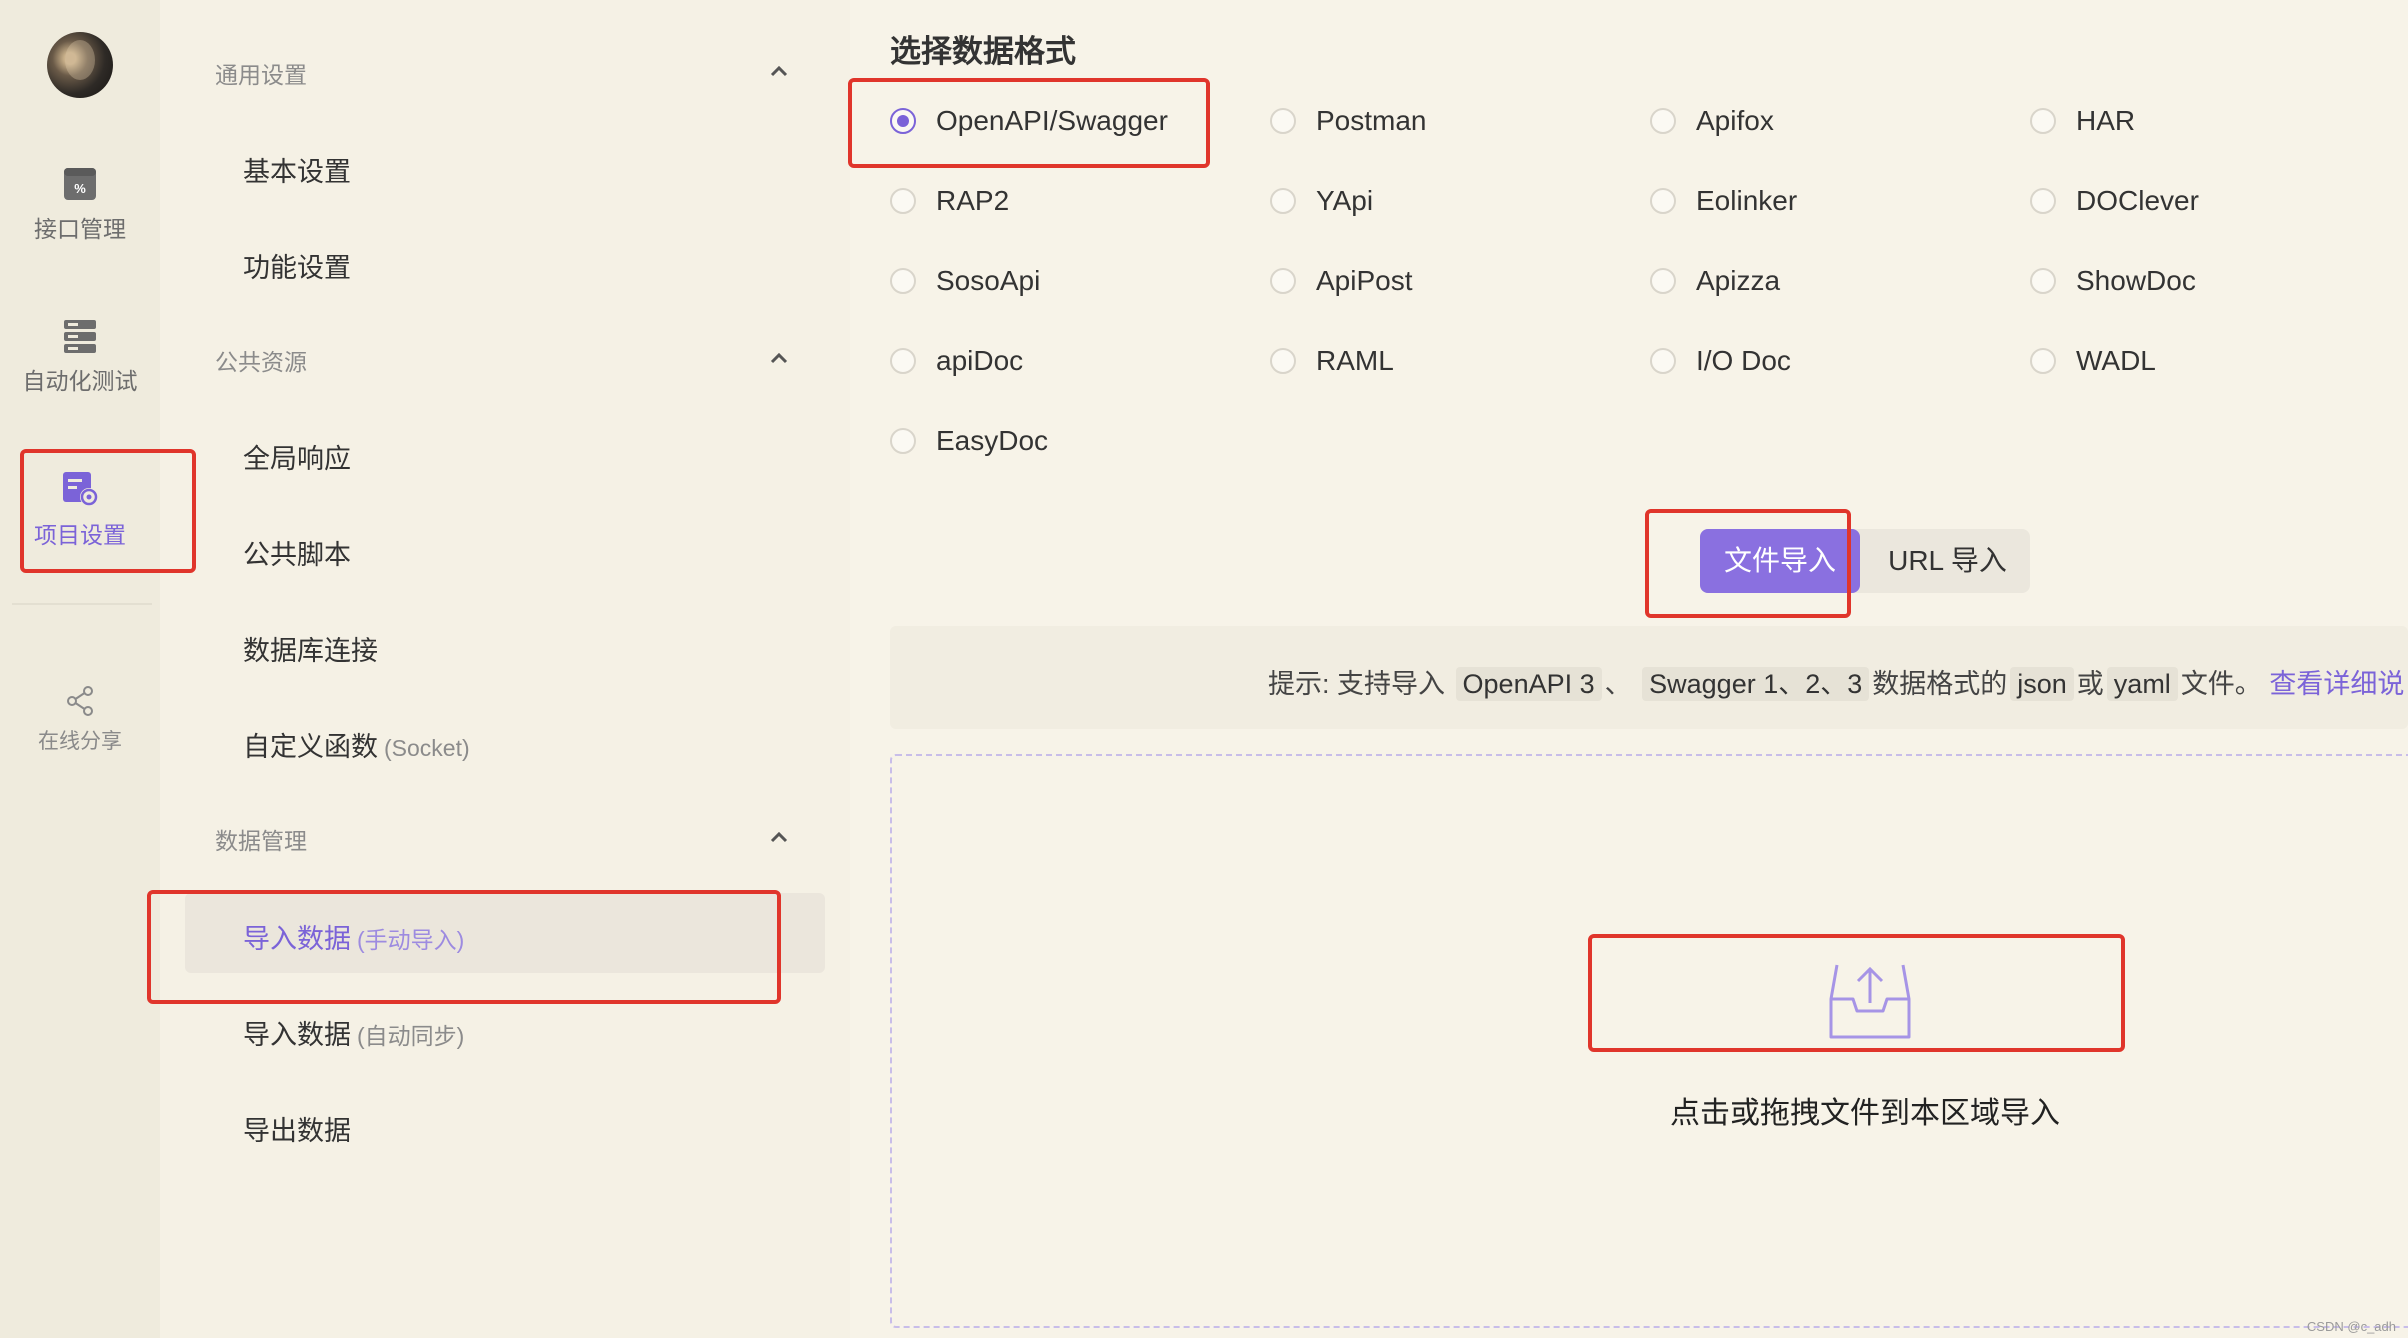 Image resolution: width=2408 pixels, height=1338 pixels. I want to click on annotation-box-openapi, so click(1029, 123).